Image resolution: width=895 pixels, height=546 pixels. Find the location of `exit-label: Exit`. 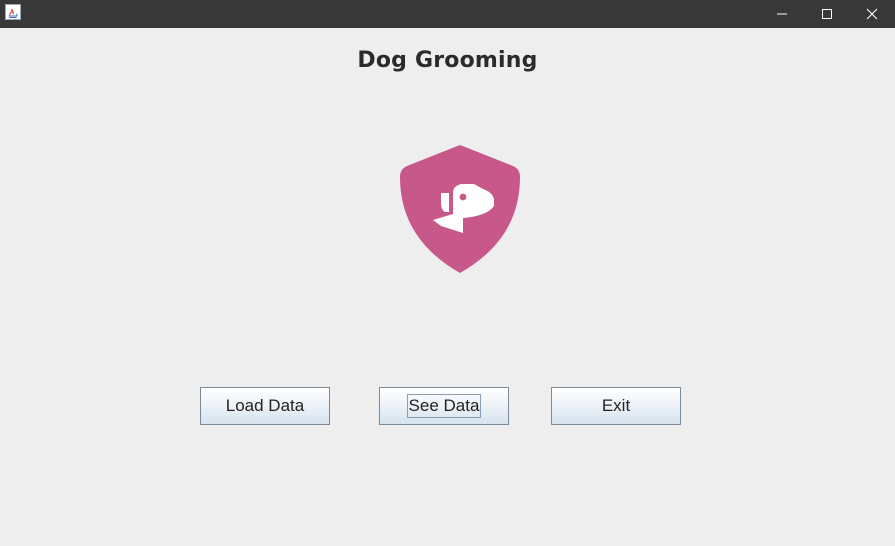

exit-label: Exit is located at coordinates (616, 405).